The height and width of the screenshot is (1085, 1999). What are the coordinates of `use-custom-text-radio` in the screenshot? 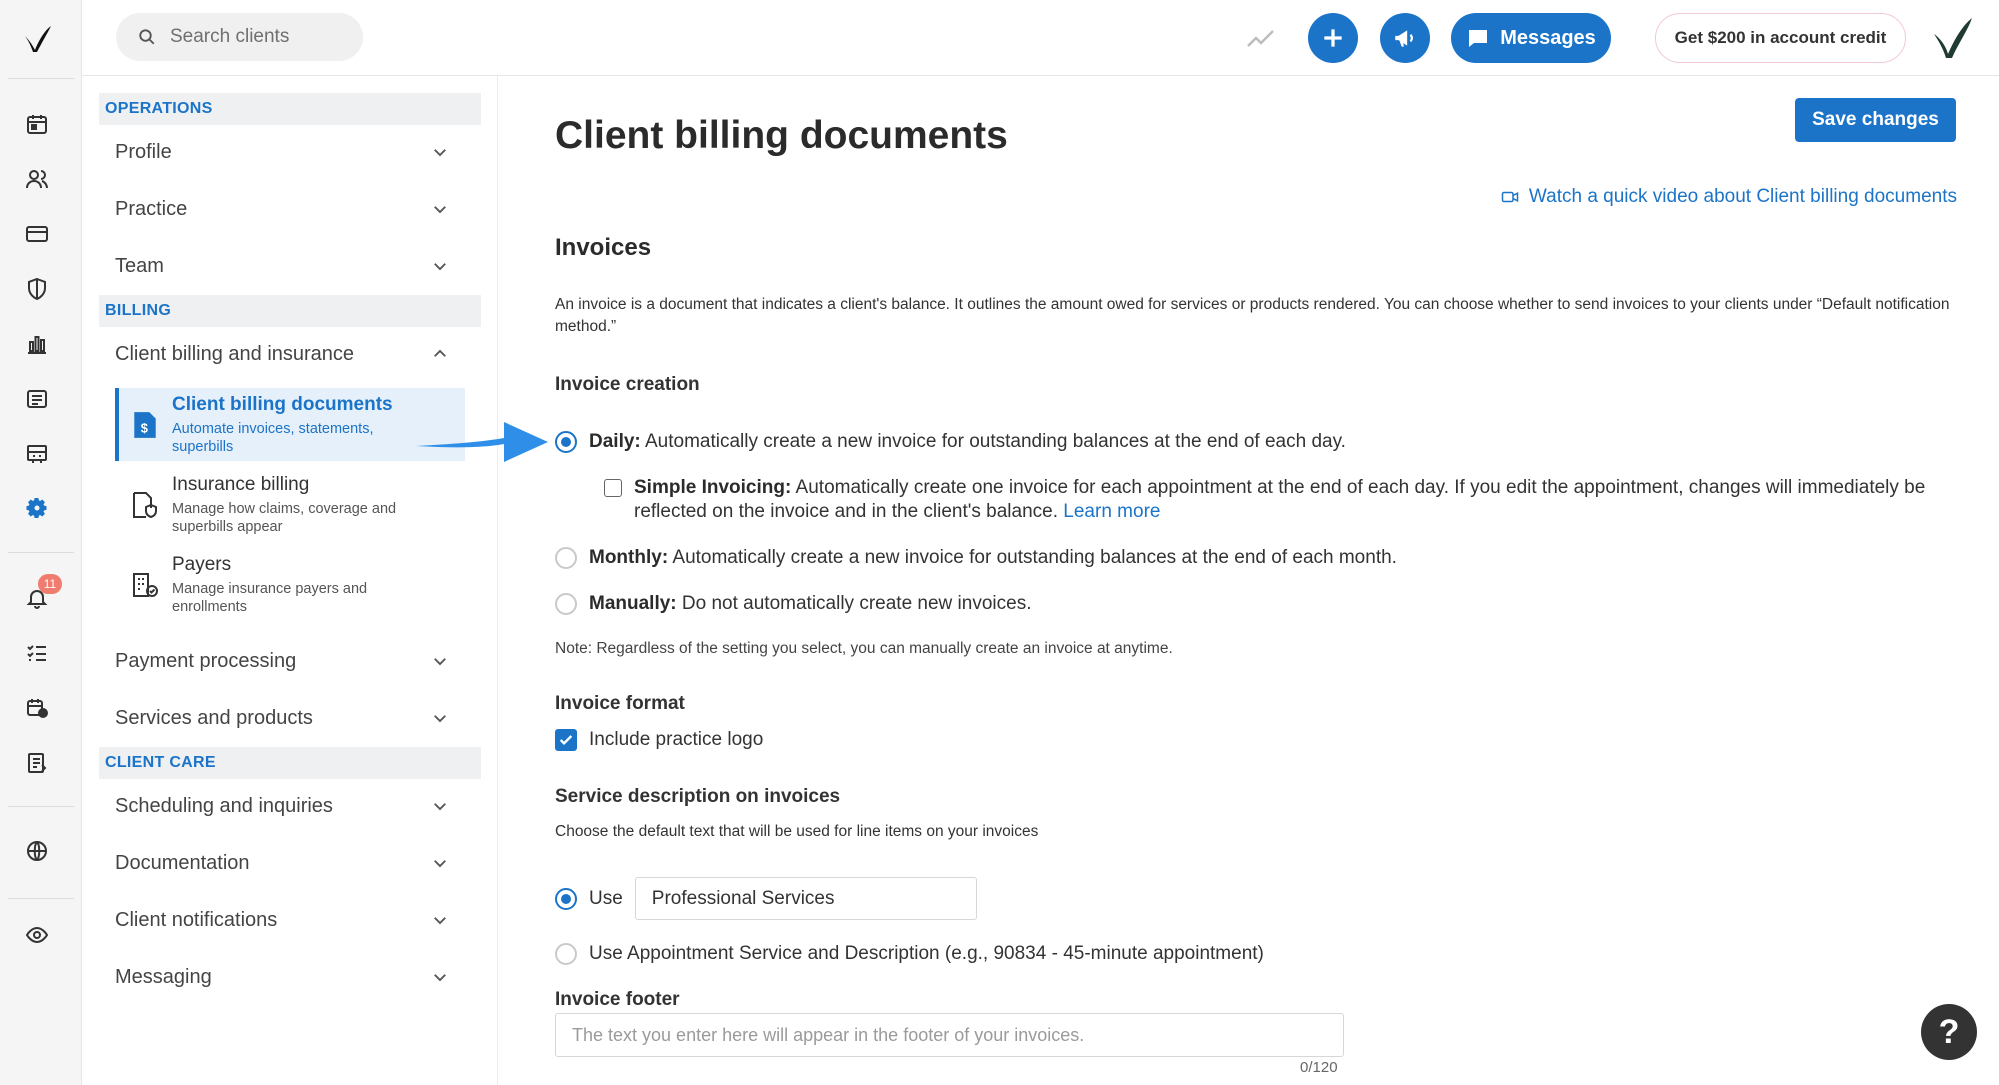 It's located at (566, 899).